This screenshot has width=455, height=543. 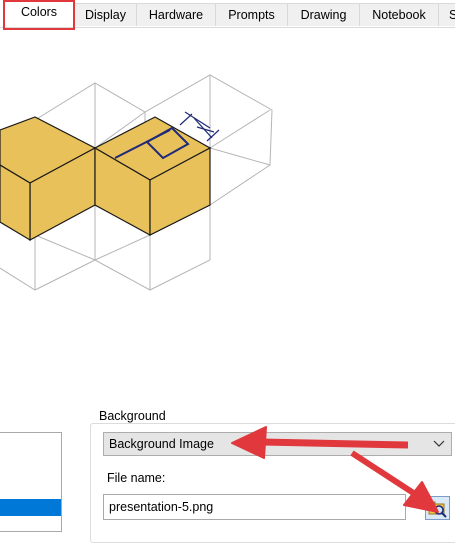 I want to click on tab-label: Display, so click(x=105, y=15).